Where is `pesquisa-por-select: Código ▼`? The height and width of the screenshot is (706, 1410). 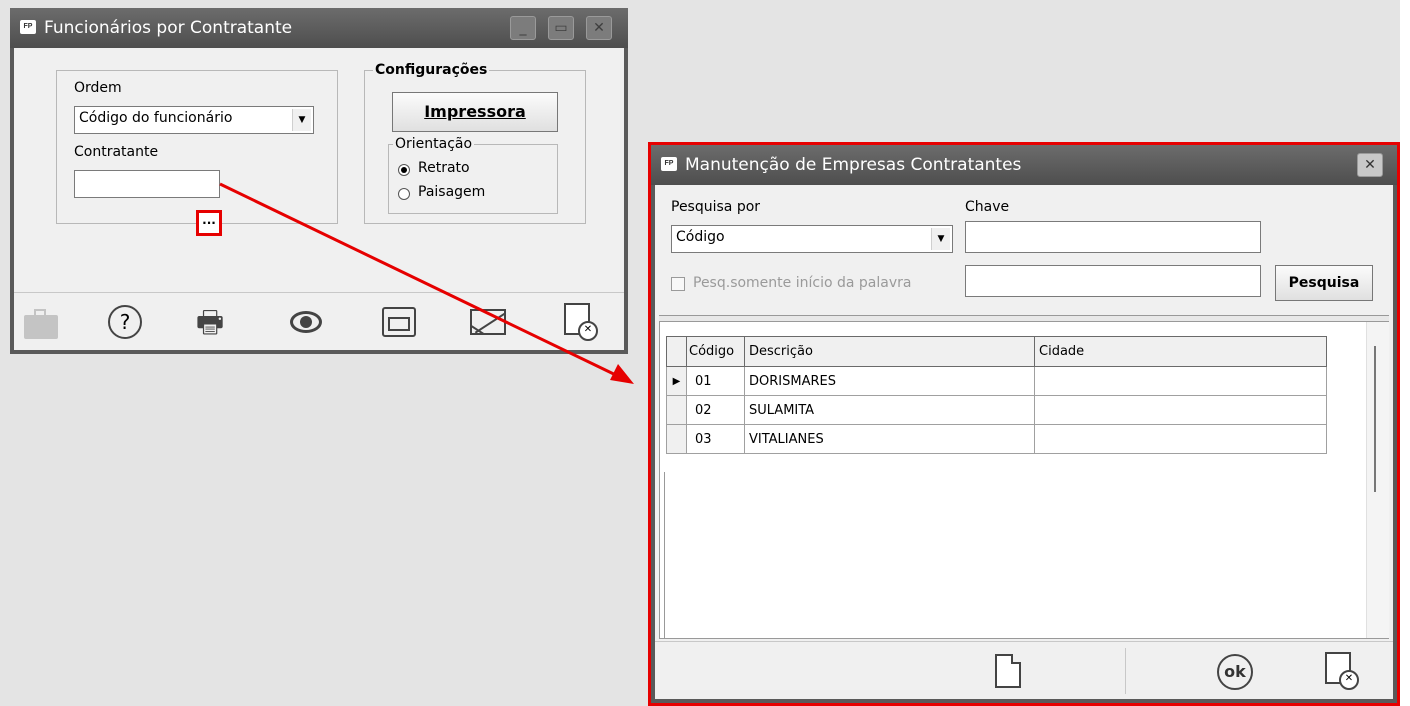
pesquisa-por-select: Código ▼ is located at coordinates (812, 239).